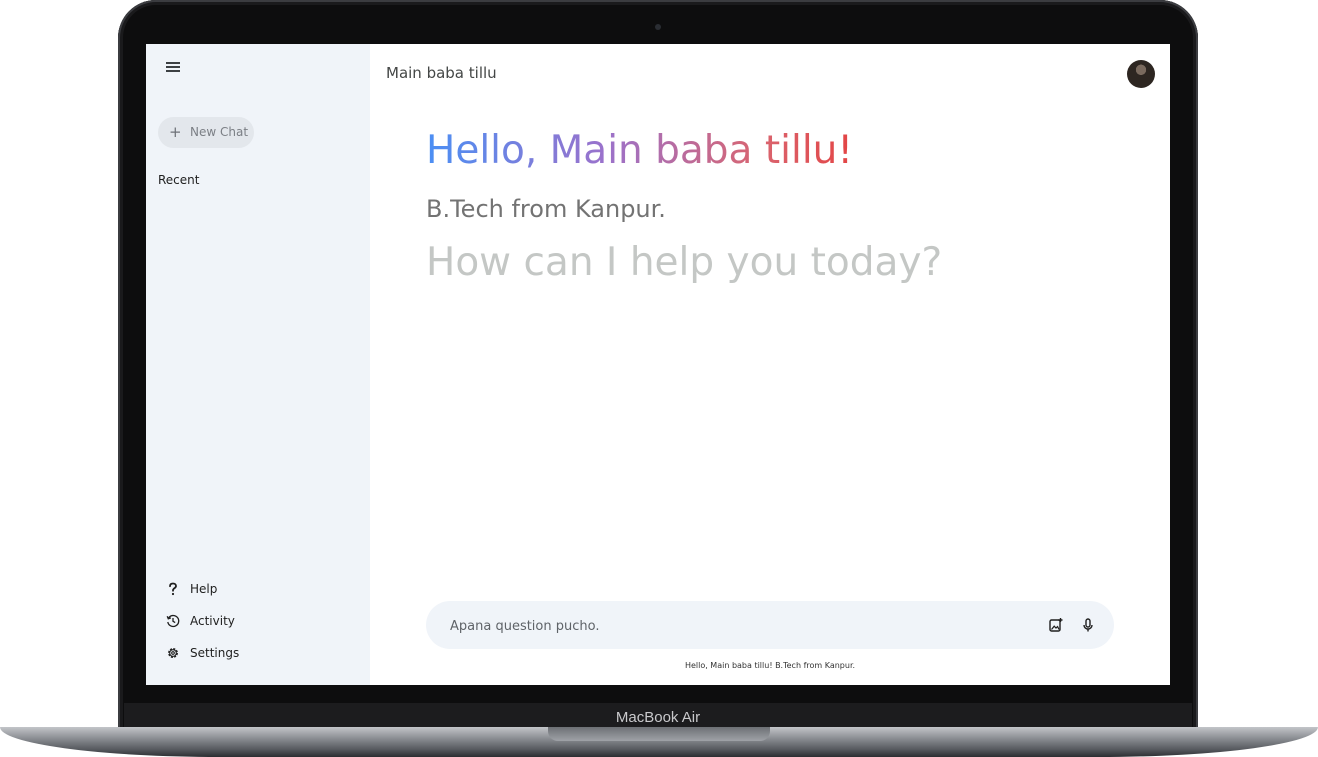  What do you see at coordinates (173, 653) in the screenshot?
I see `gear-icon` at bounding box center [173, 653].